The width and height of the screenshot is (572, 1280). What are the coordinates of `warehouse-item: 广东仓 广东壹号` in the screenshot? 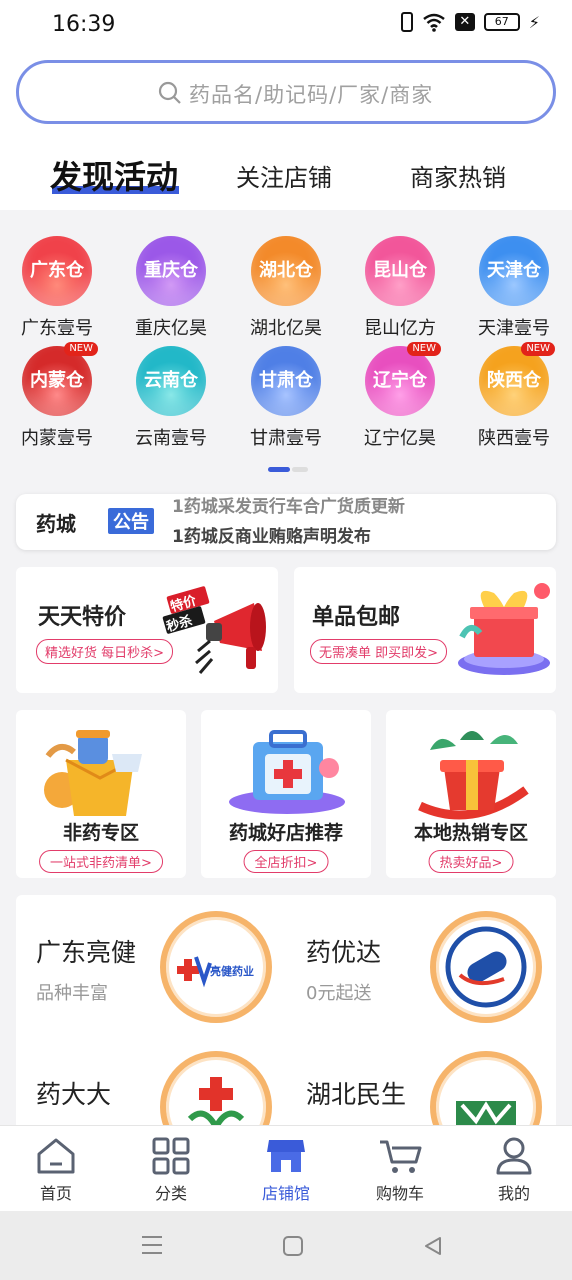 It's located at (57, 288).